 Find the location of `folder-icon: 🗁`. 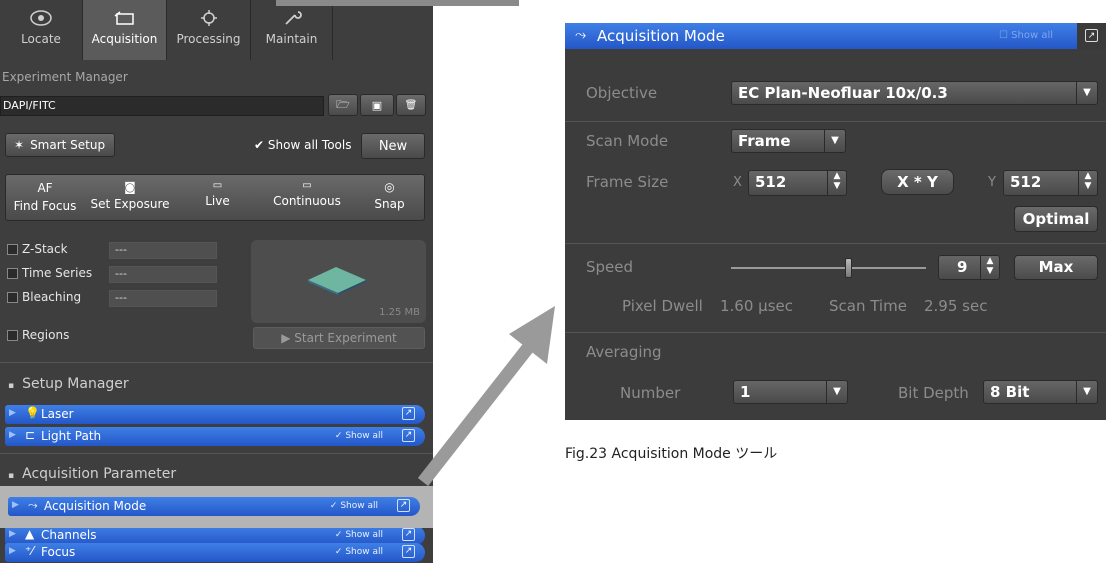

folder-icon: 🗁 is located at coordinates (343, 104).